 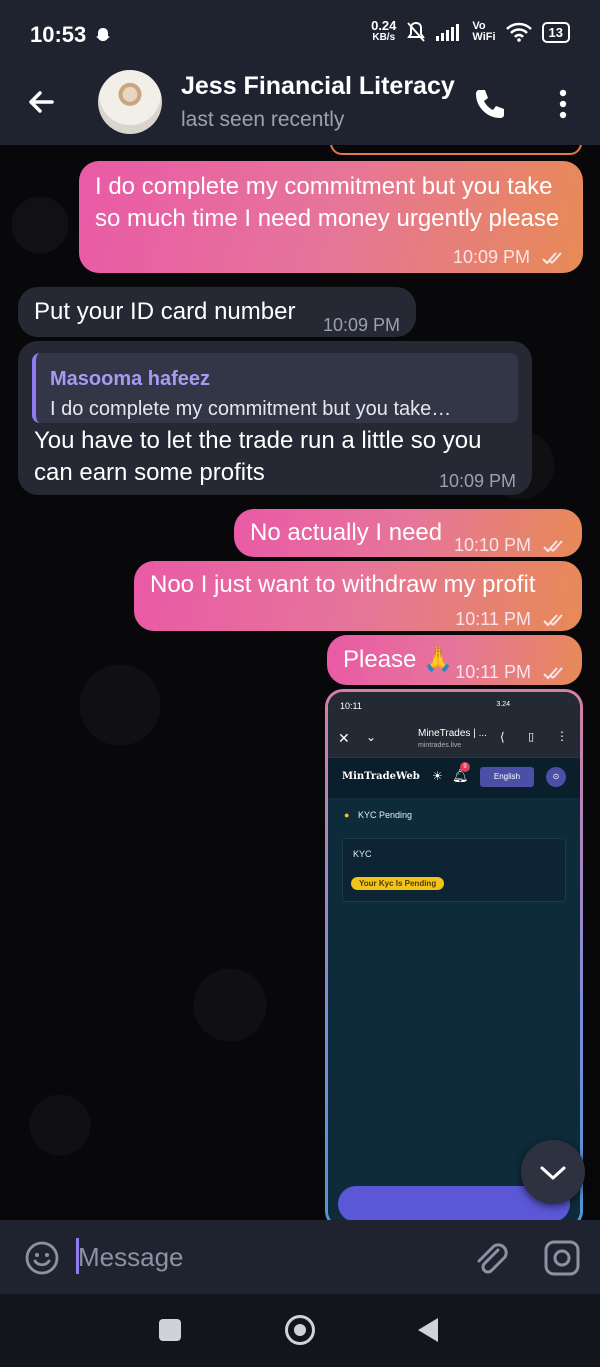 I want to click on carrier-bottom: WiFi, so click(x=484, y=37).